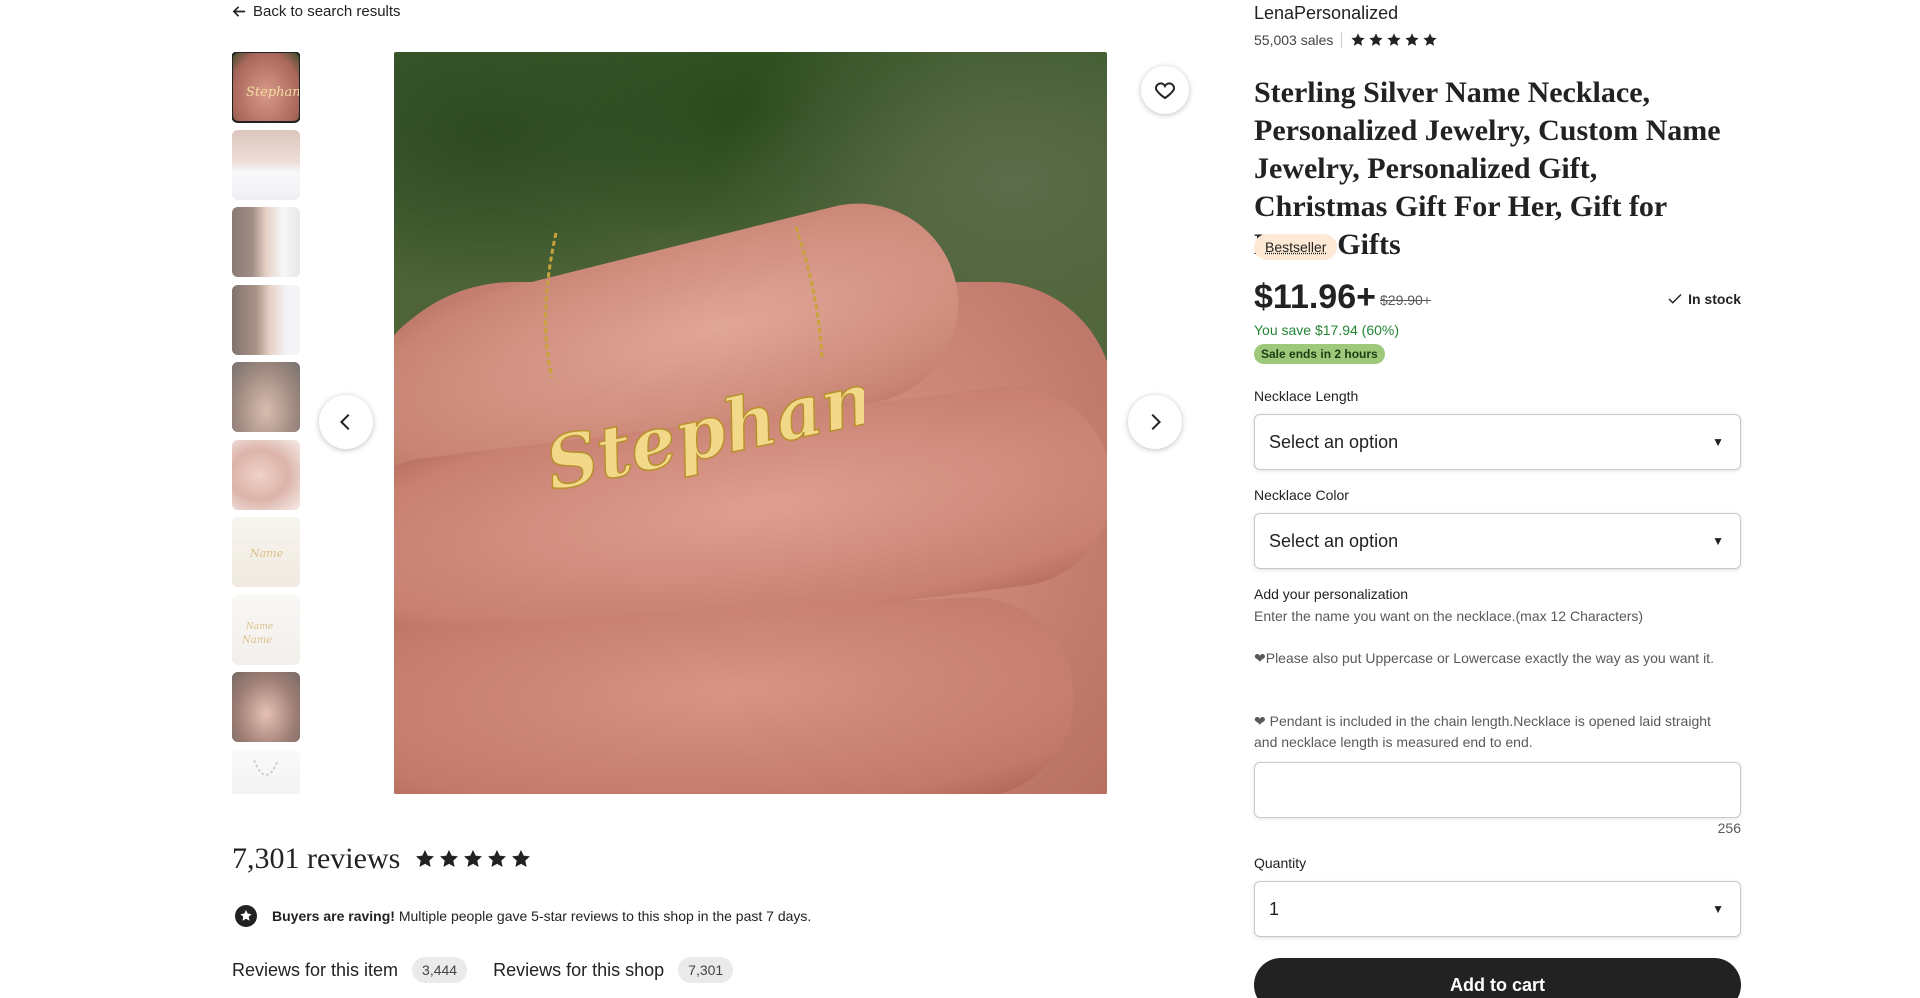 The height and width of the screenshot is (998, 1920). What do you see at coordinates (316, 858) in the screenshot?
I see `reviews-count: 7,301 reviews` at bounding box center [316, 858].